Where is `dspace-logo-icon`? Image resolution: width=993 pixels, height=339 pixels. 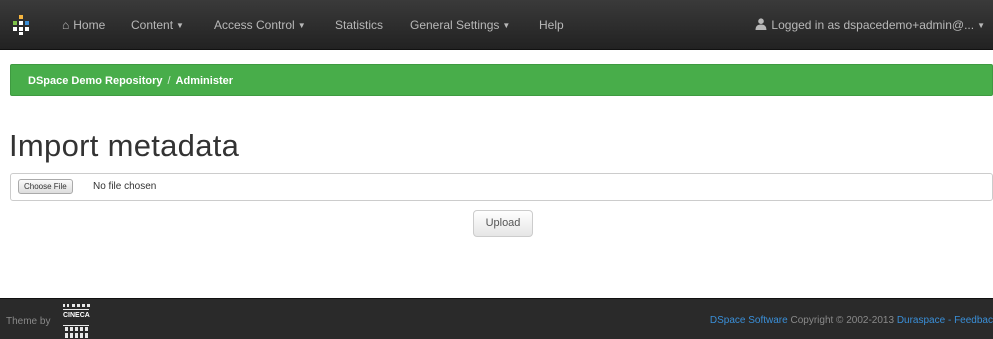
dspace-logo-icon is located at coordinates (21, 25).